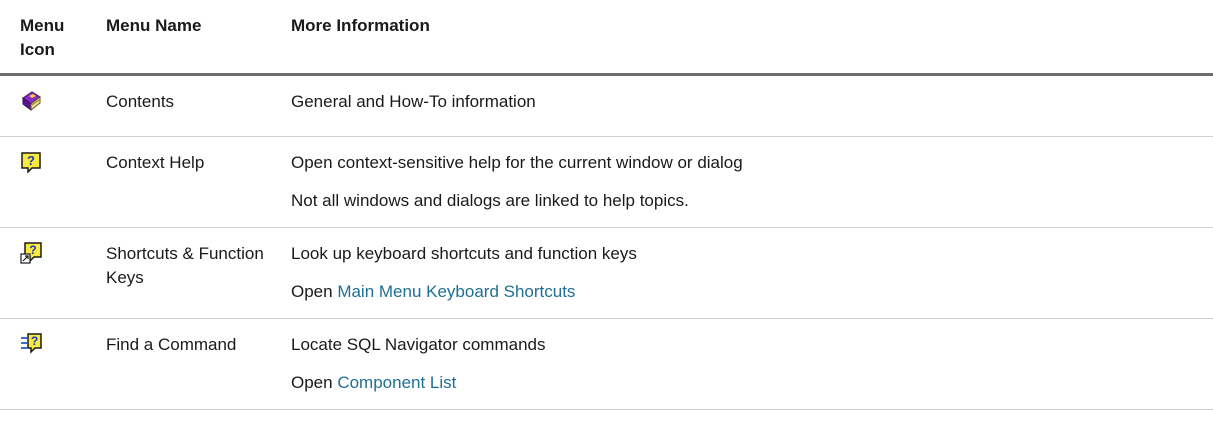  Describe the element at coordinates (456, 291) in the screenshot. I see `main-menu-keyboard-shortcuts-link: Main Menu Keyboard Shortcuts` at that location.